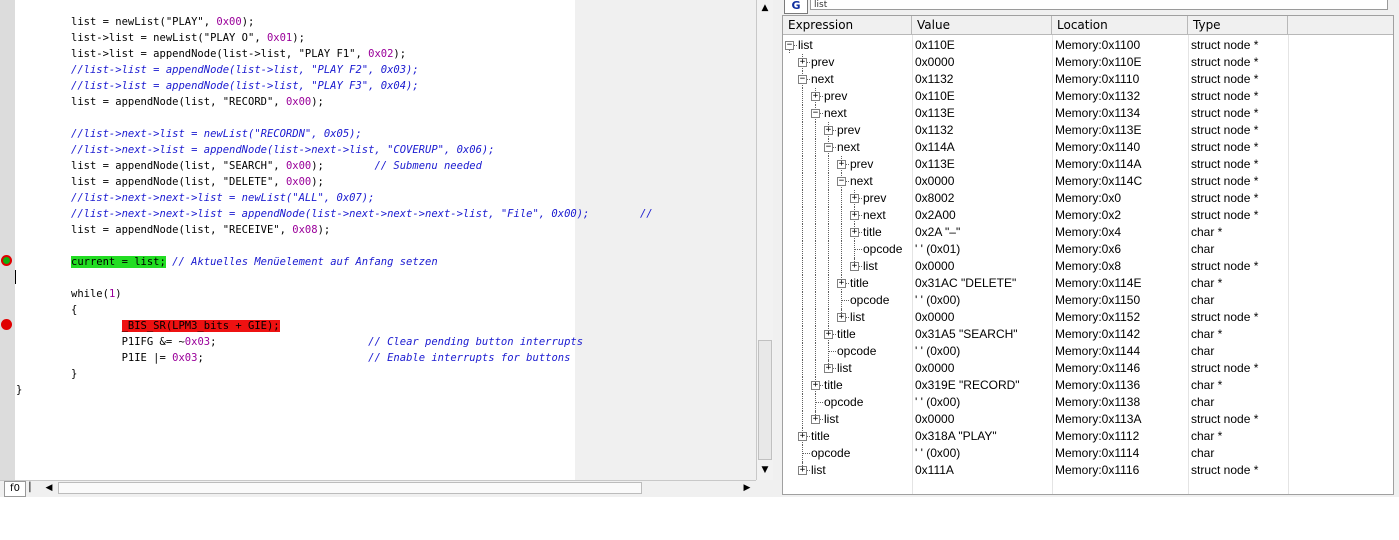 The width and height of the screenshot is (1399, 540). What do you see at coordinates (764, 240) in the screenshot?
I see `editor-vertical-scrollbar: ▲ ▼` at bounding box center [764, 240].